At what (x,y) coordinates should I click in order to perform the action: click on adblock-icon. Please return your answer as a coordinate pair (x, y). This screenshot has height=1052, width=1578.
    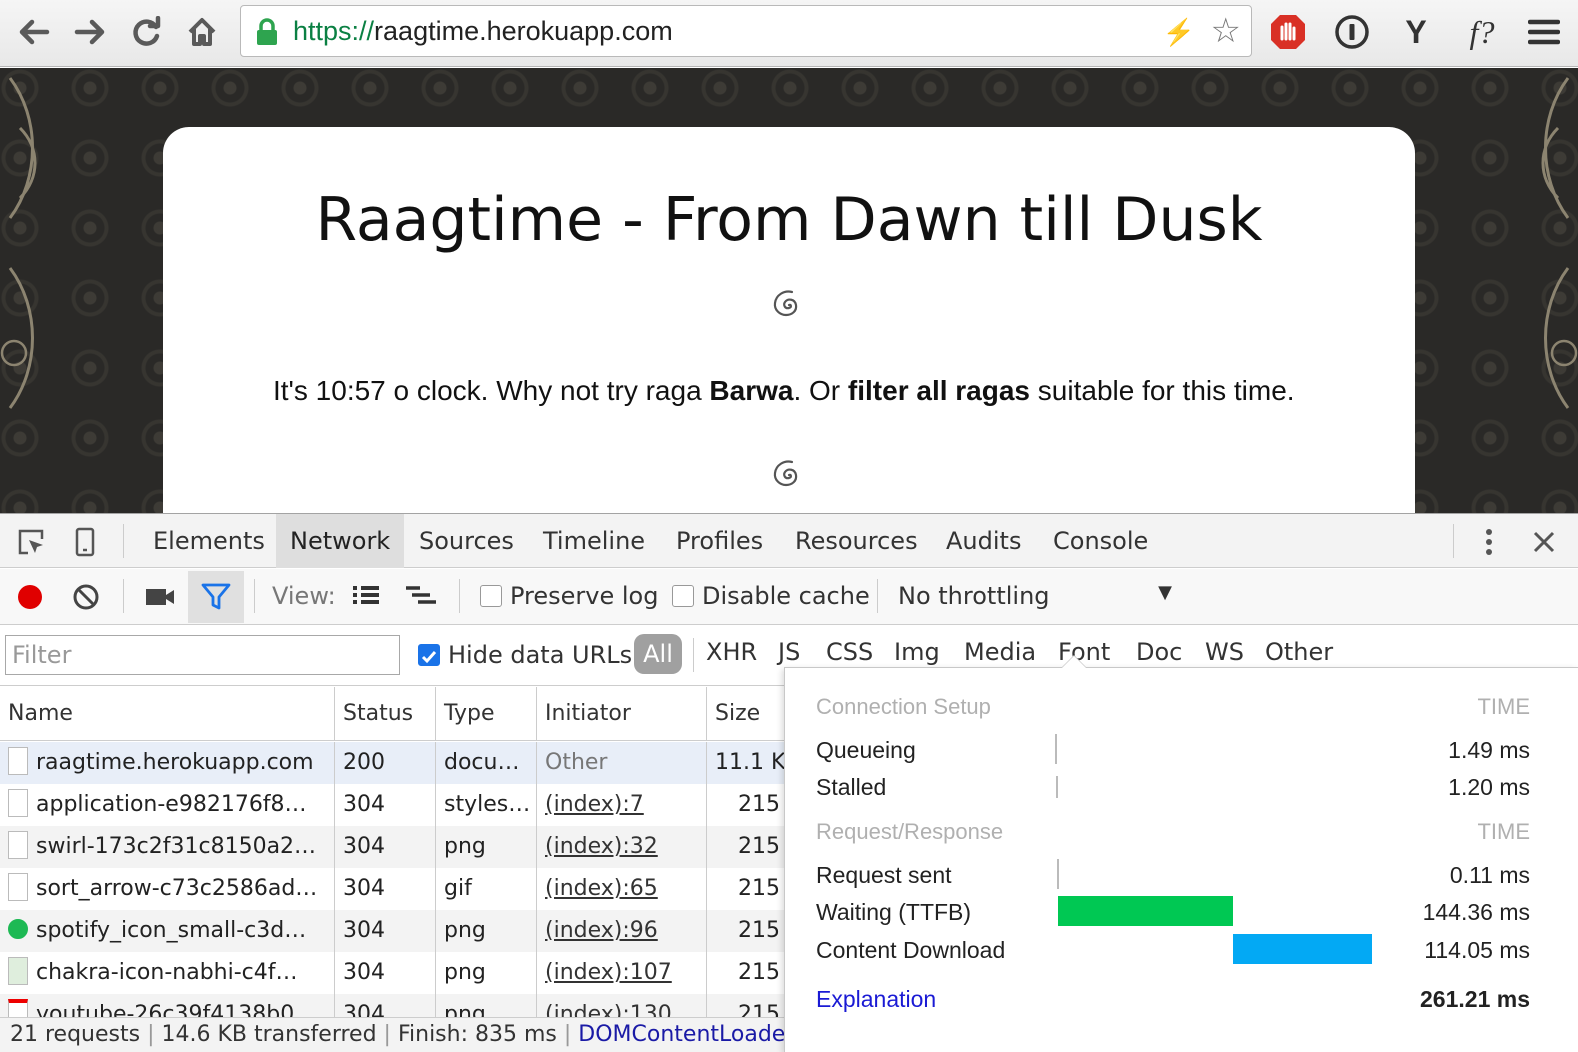
    Looking at the image, I should click on (1288, 32).